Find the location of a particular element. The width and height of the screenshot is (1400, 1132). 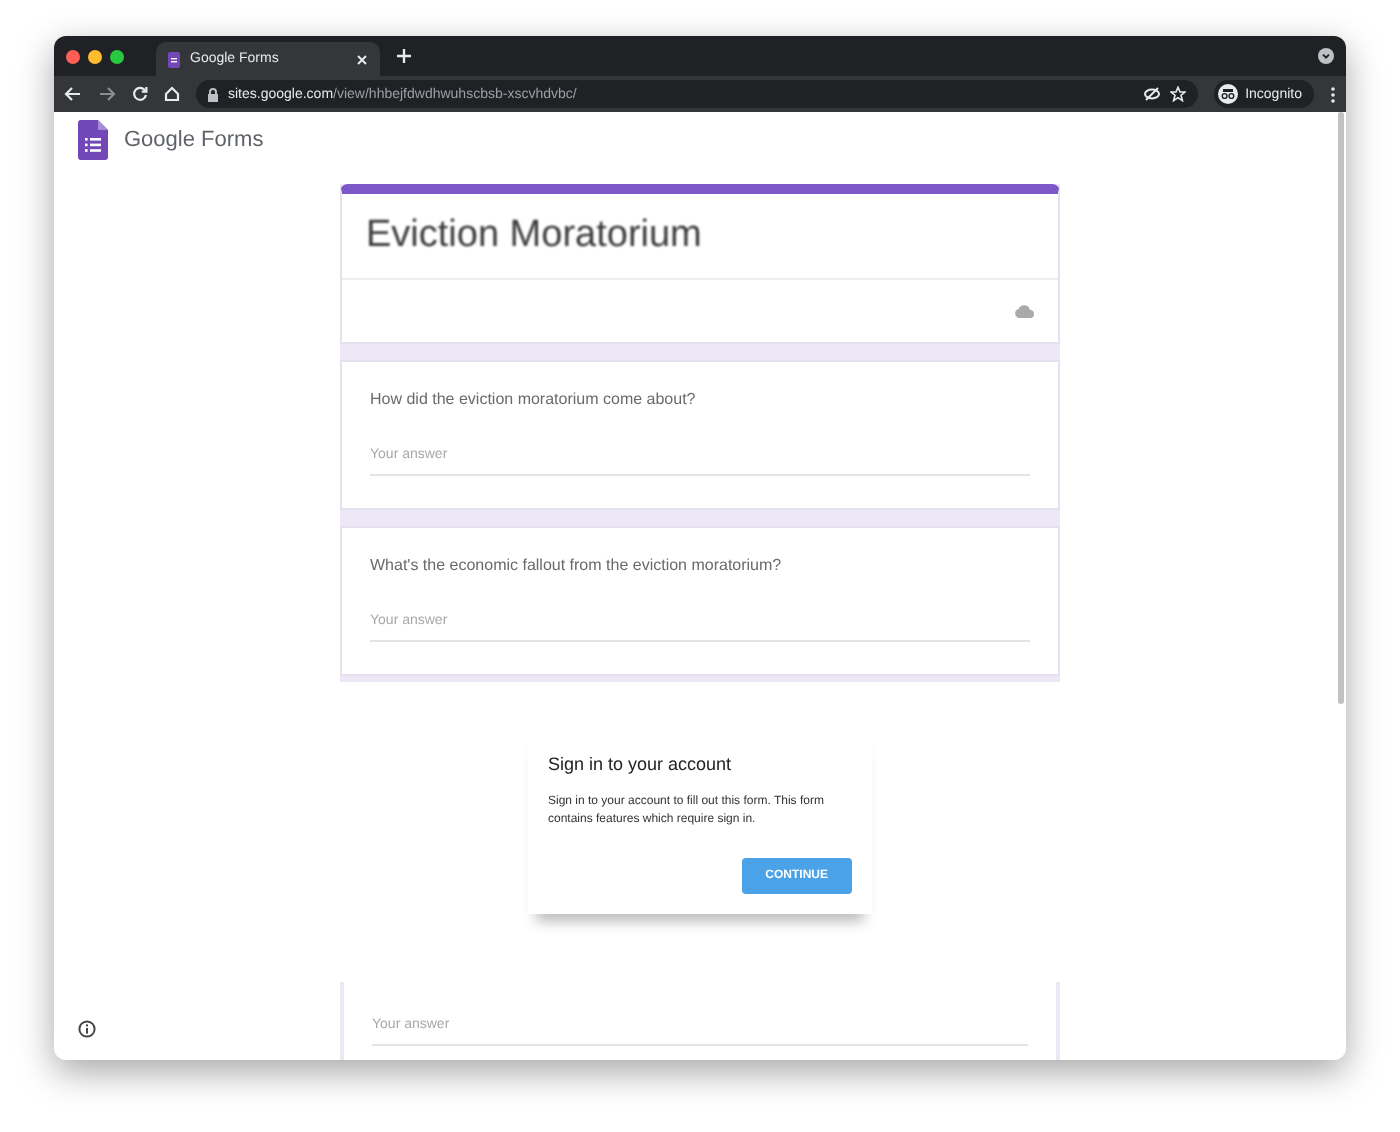

close-window-button is located at coordinates (73, 56).